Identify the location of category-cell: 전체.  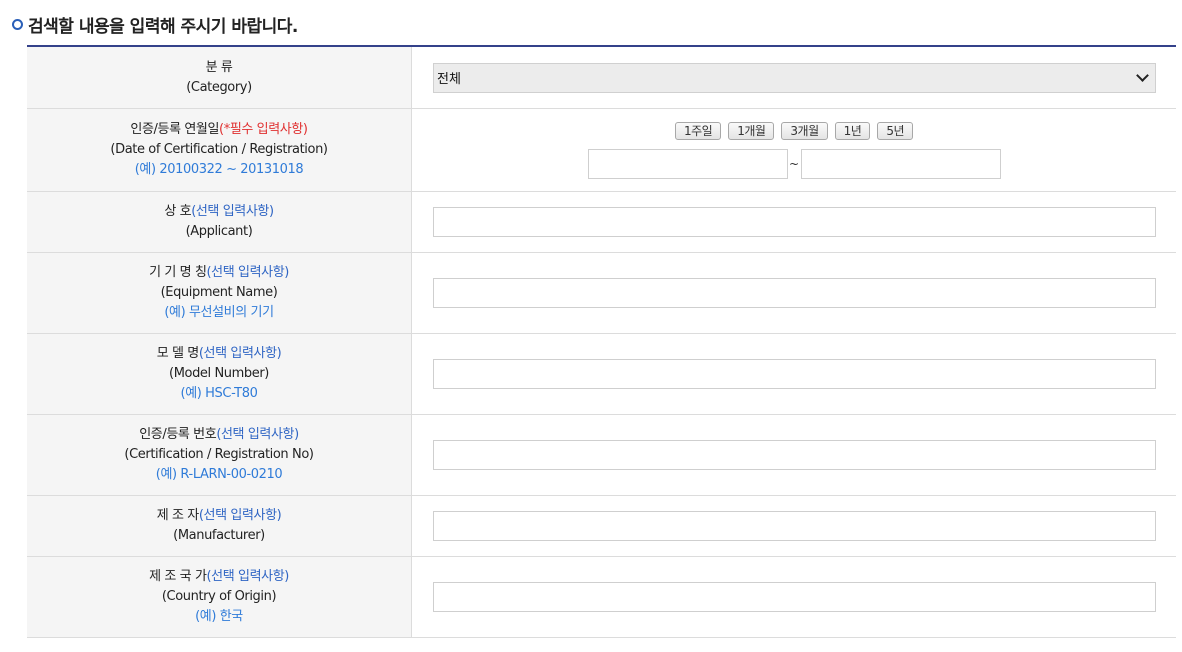
(794, 77).